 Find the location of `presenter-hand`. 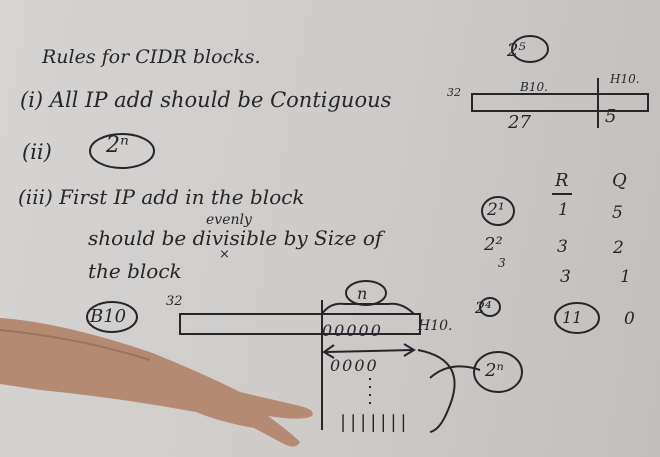

presenter-hand is located at coordinates (156, 382).